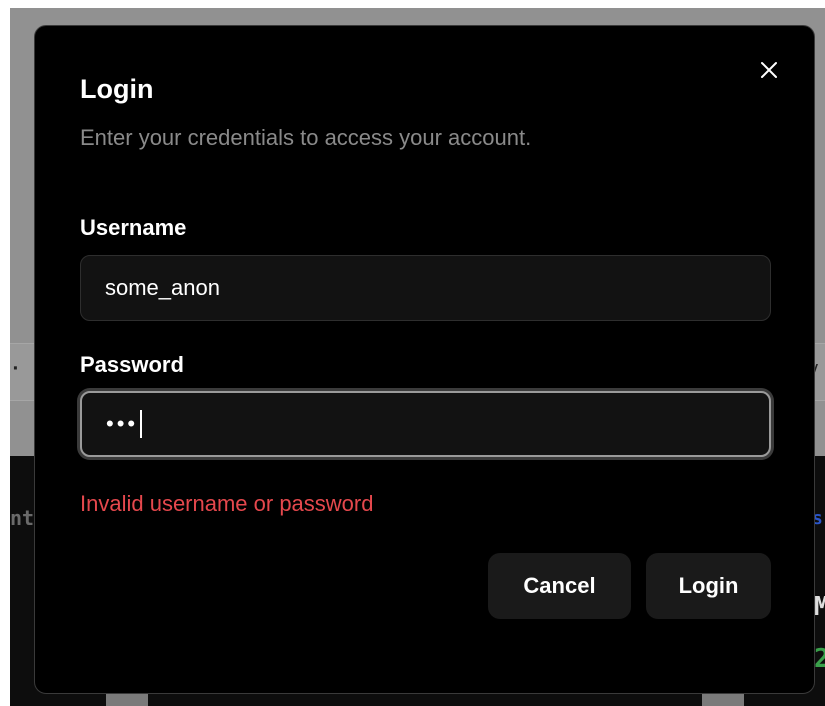 The width and height of the screenshot is (825, 706). Describe the element at coordinates (162, 287) in the screenshot. I see `username-value: some_anon` at that location.